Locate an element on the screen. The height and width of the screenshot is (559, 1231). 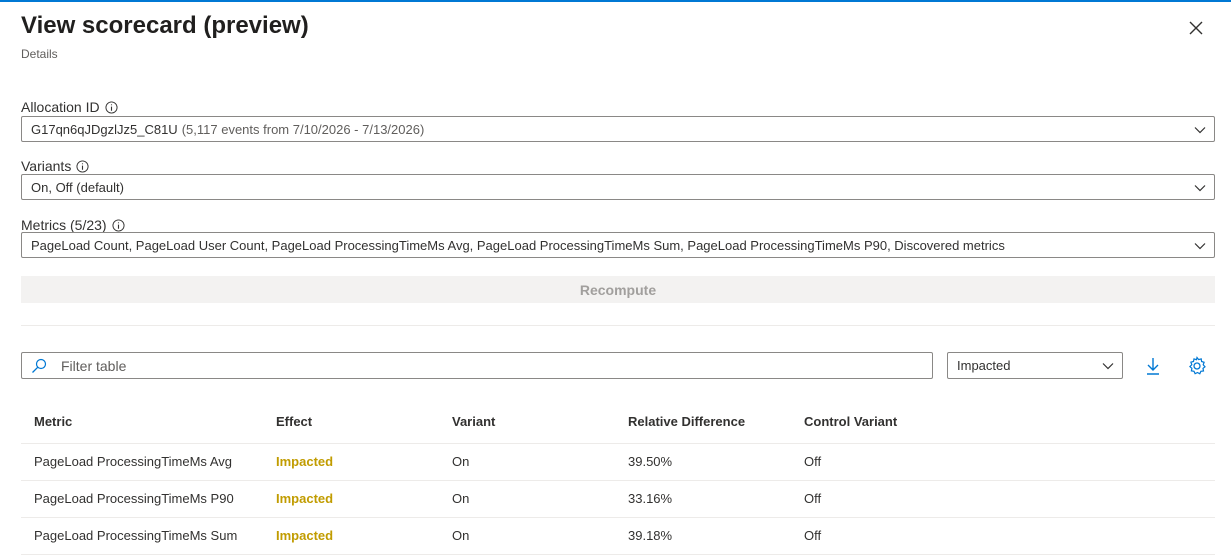
variants-label-text: Variants is located at coordinates (46, 166).